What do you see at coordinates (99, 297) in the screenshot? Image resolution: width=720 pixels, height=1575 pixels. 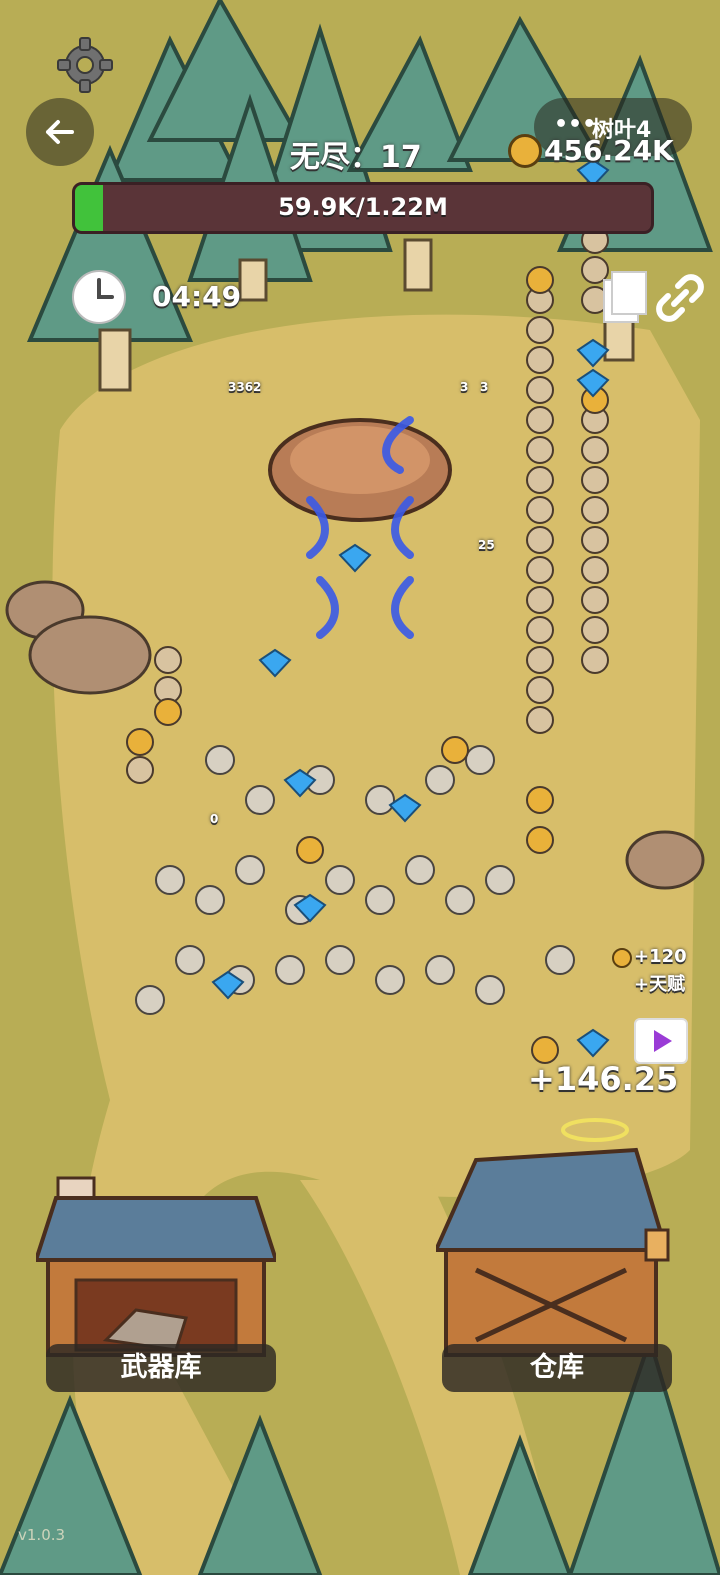 I see `clock-icon` at bounding box center [99, 297].